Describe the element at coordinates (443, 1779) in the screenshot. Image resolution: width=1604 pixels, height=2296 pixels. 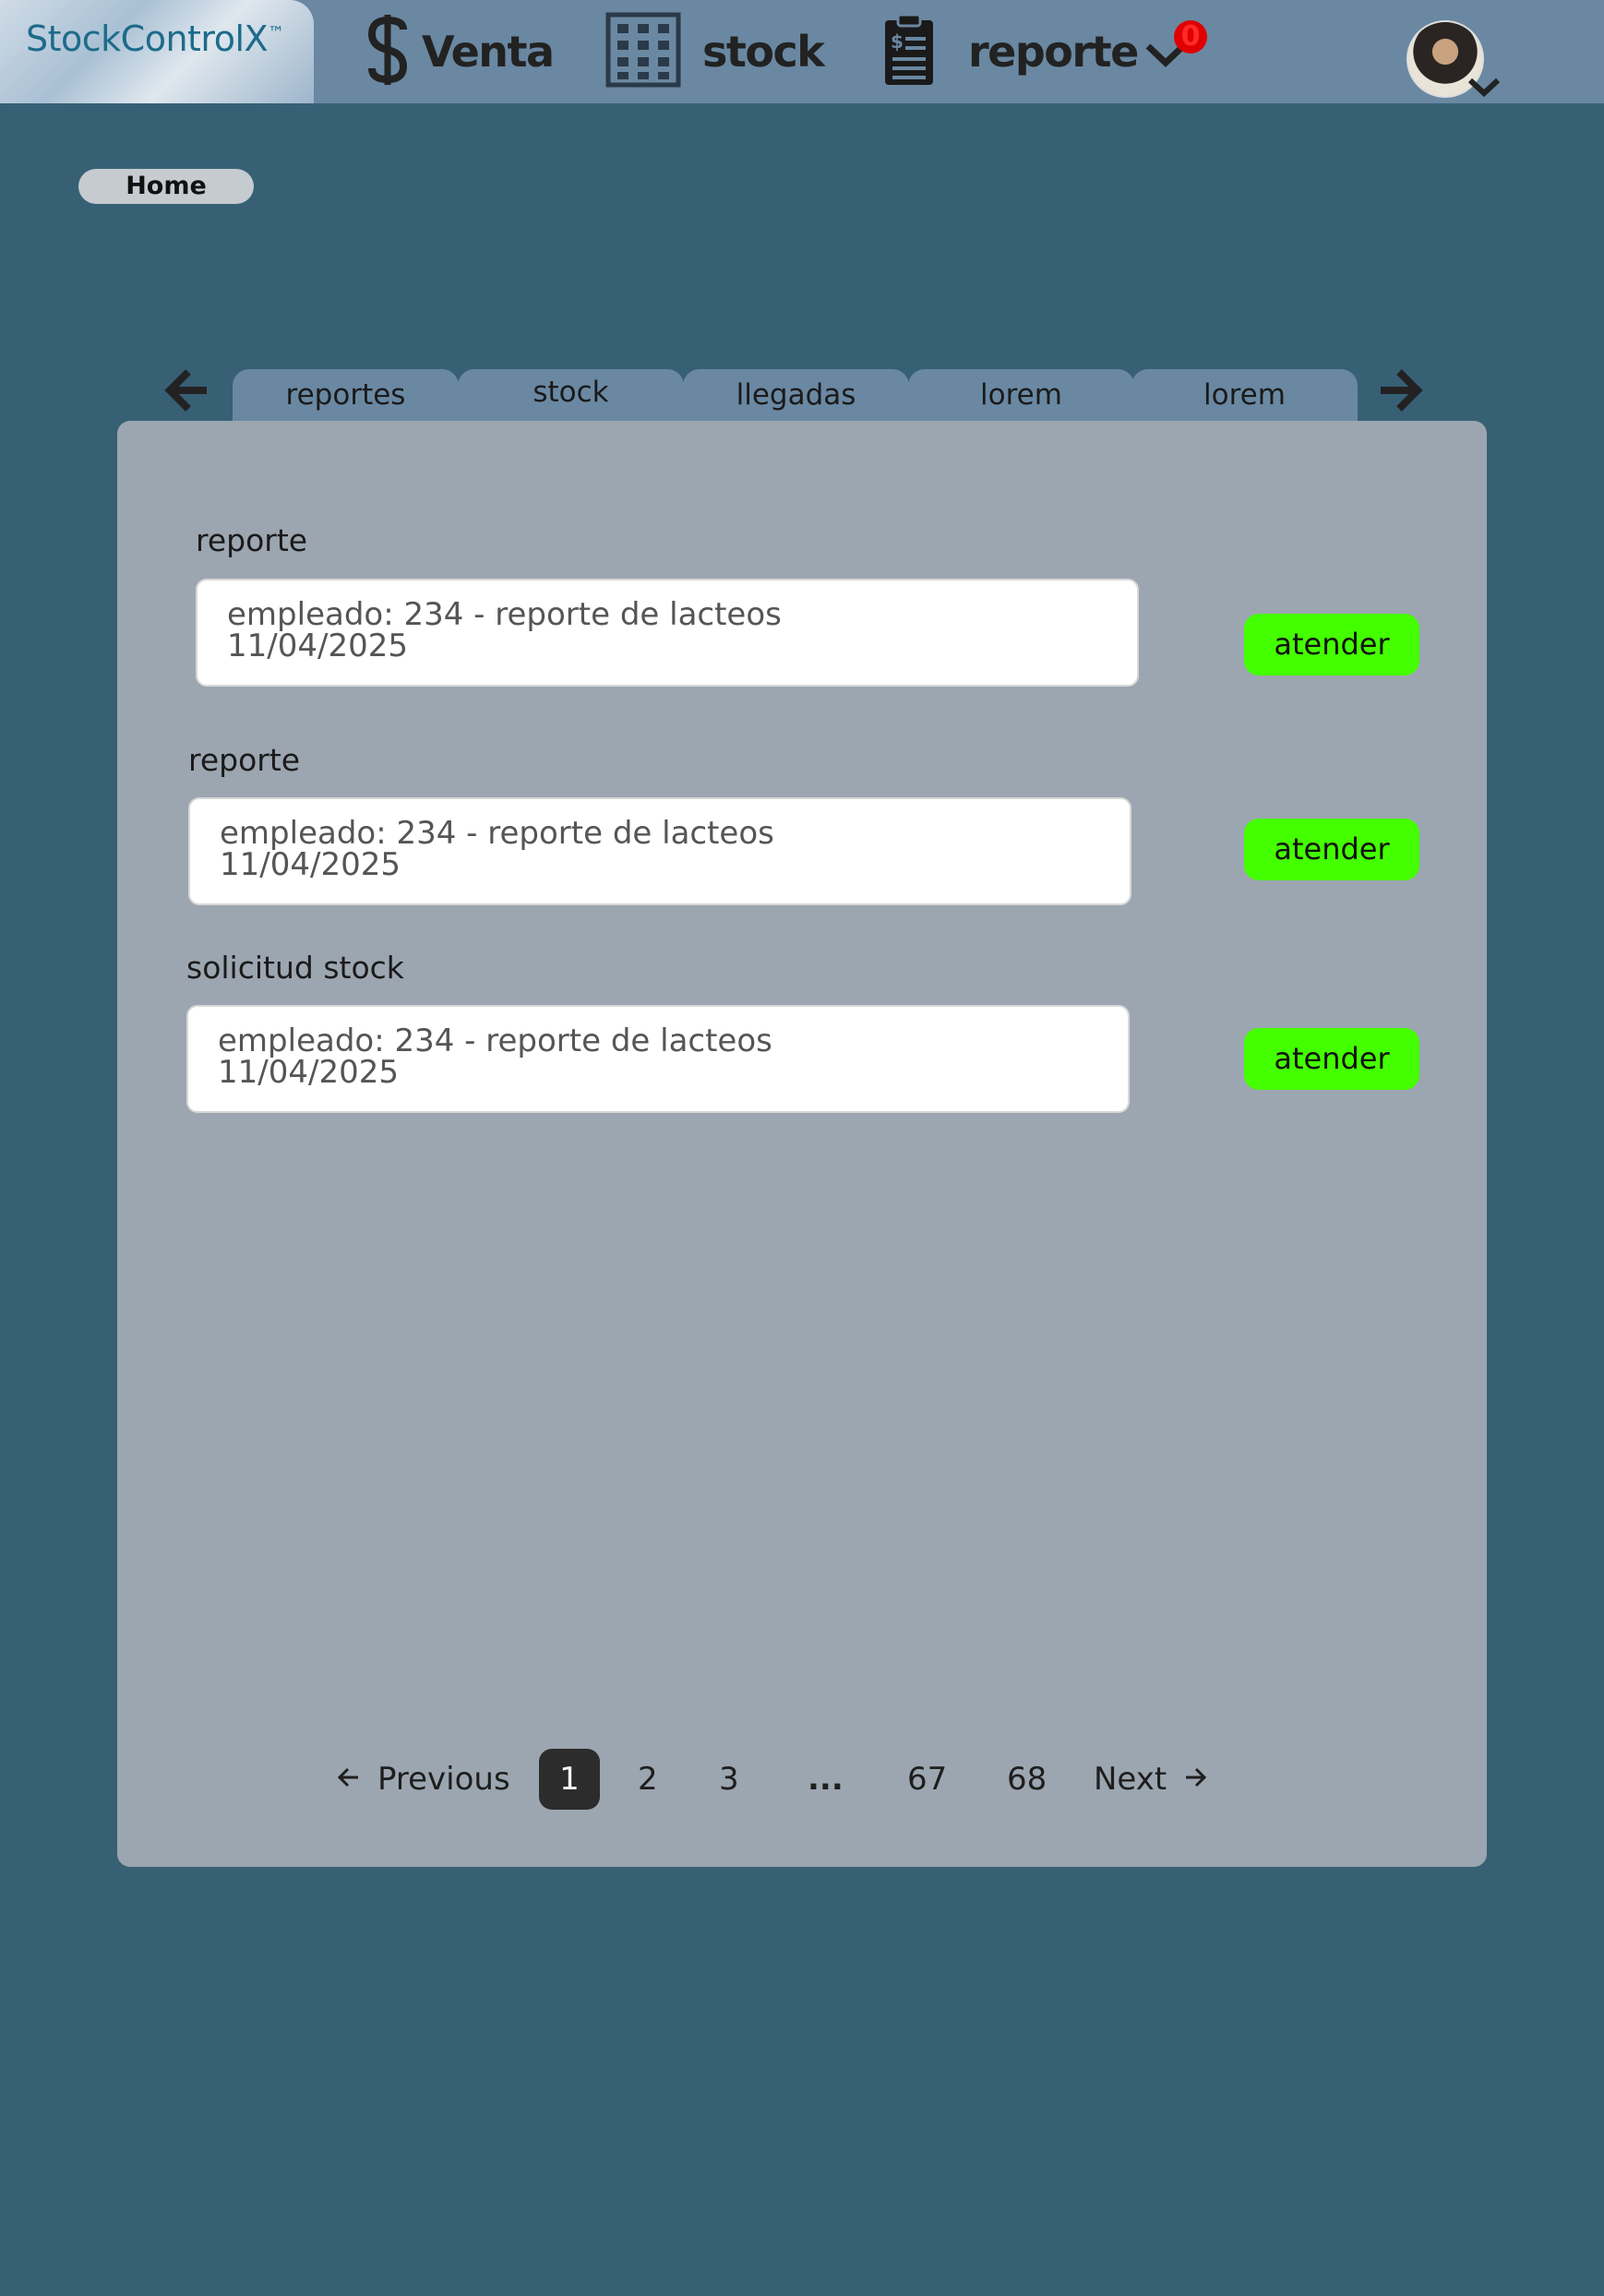
I see `previous-label: Previous` at that location.